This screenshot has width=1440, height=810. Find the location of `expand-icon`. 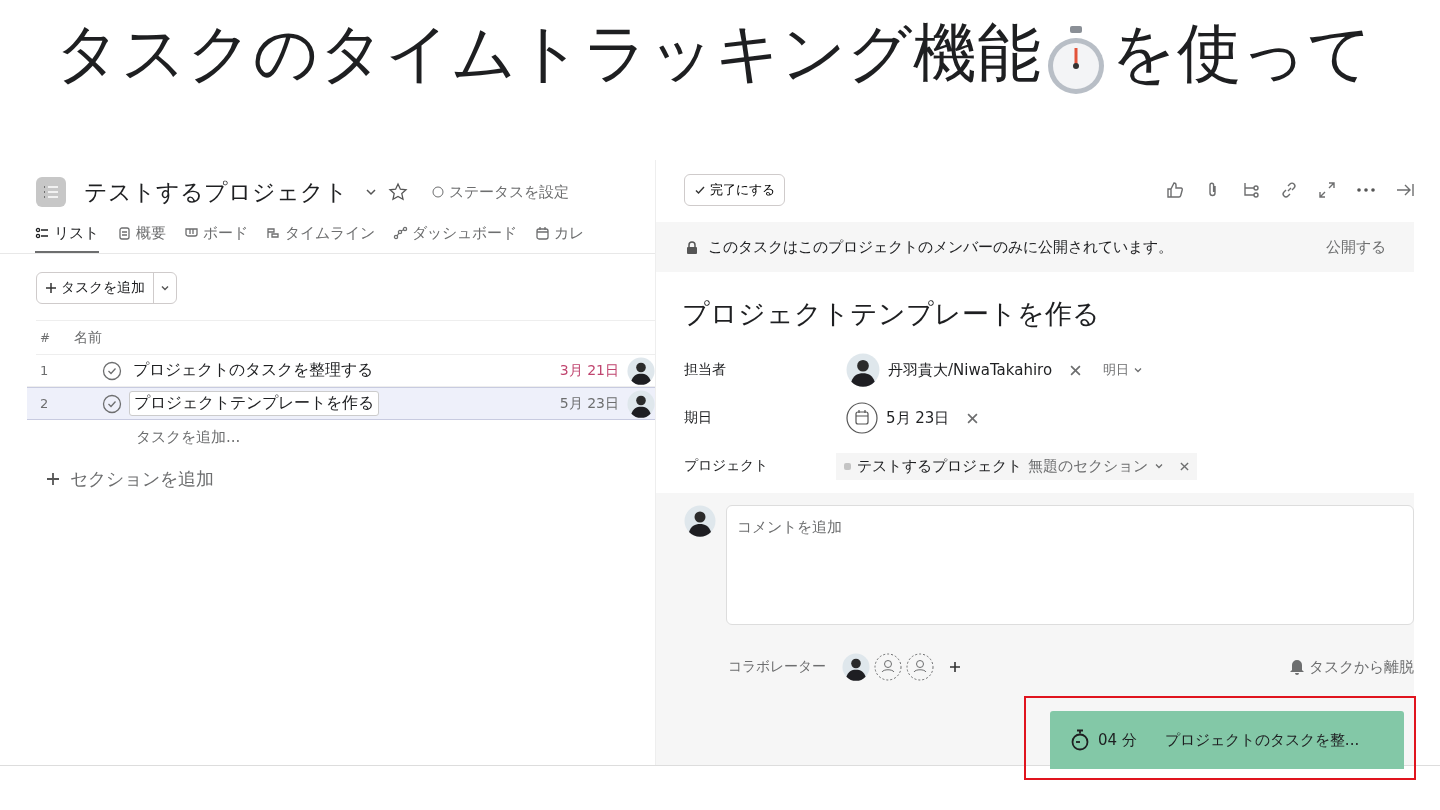

expand-icon is located at coordinates (1327, 190).